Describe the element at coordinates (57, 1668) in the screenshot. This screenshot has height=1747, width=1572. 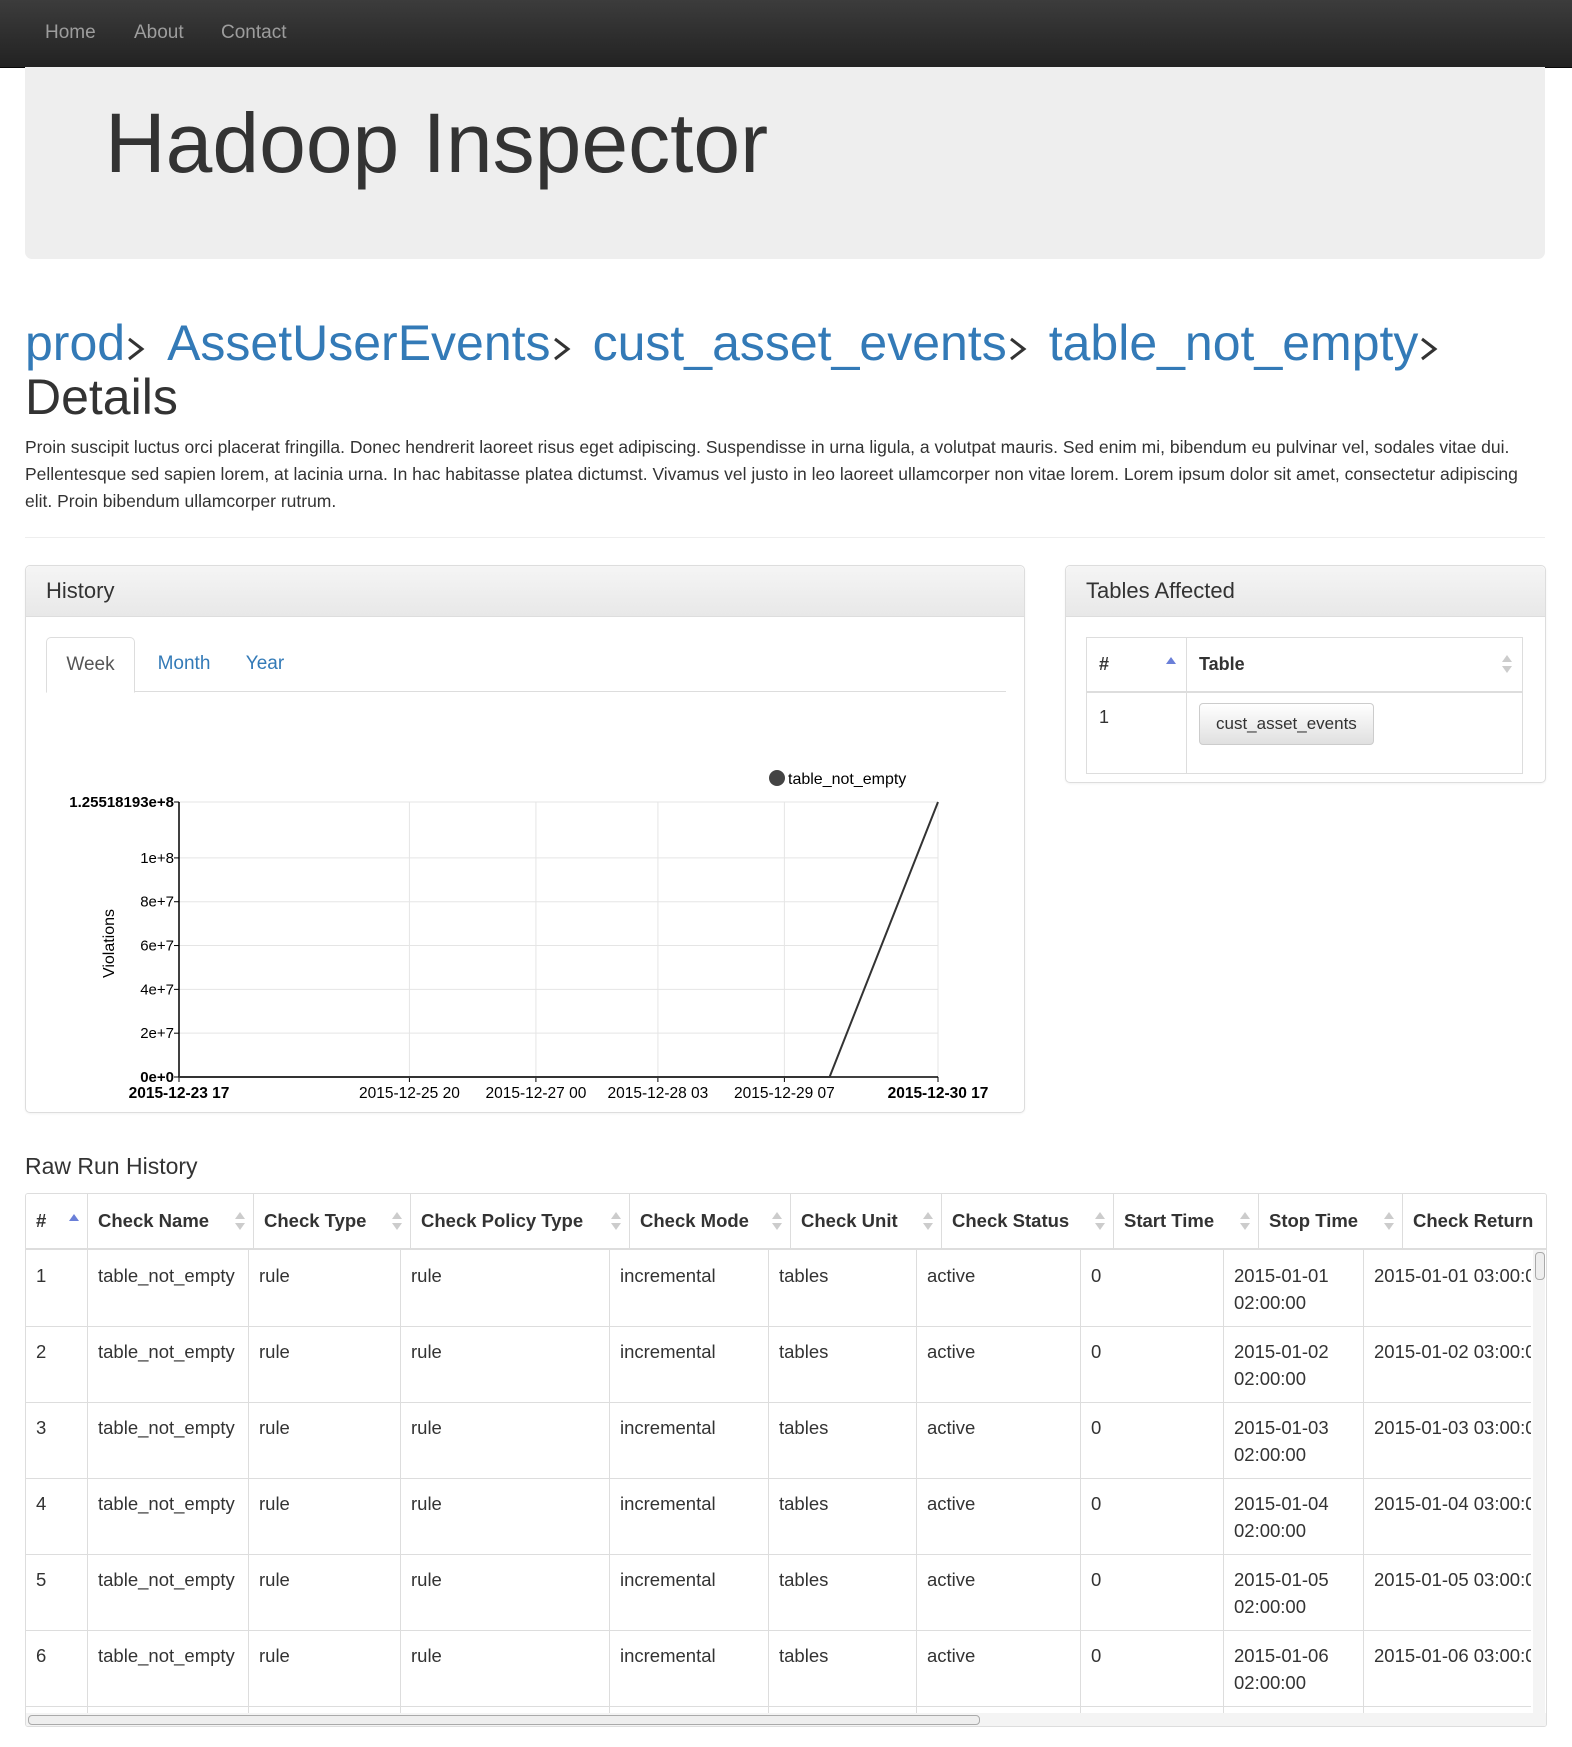
I see `cell-num: 6` at that location.